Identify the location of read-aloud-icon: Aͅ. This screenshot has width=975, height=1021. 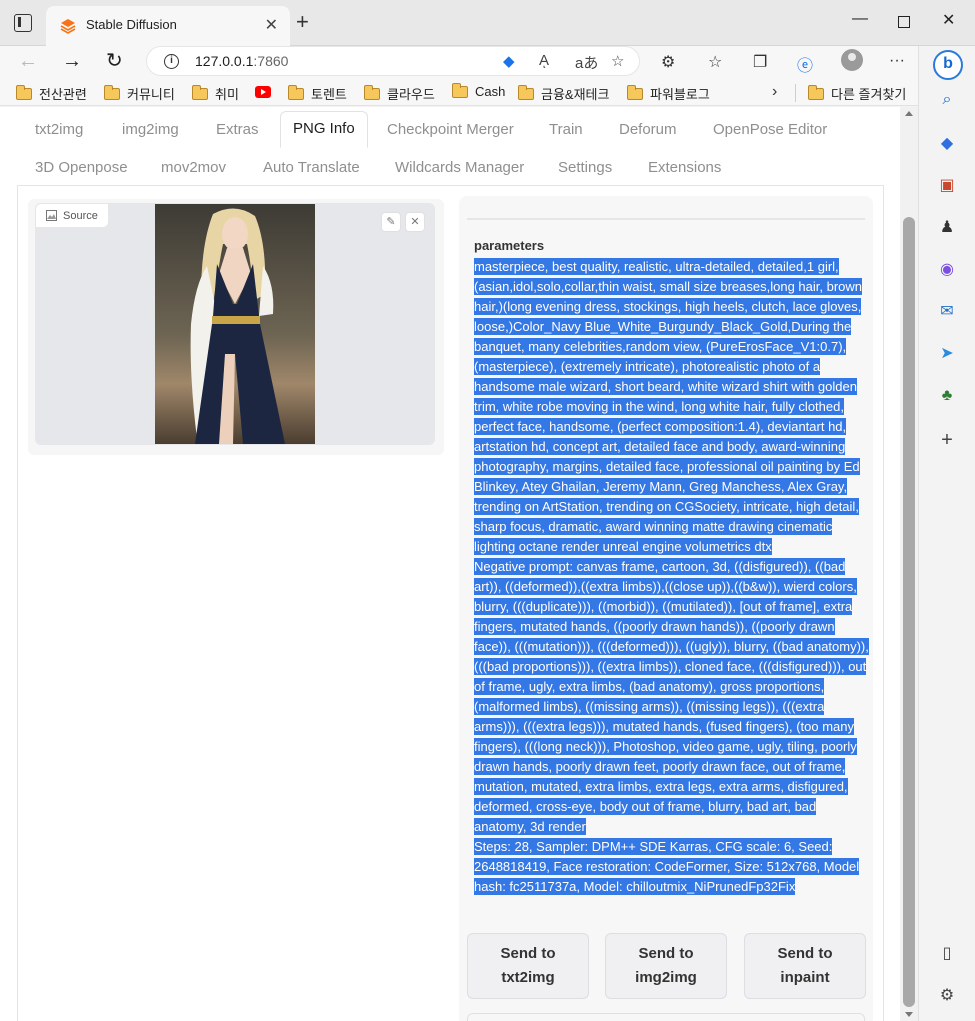
(544, 60).